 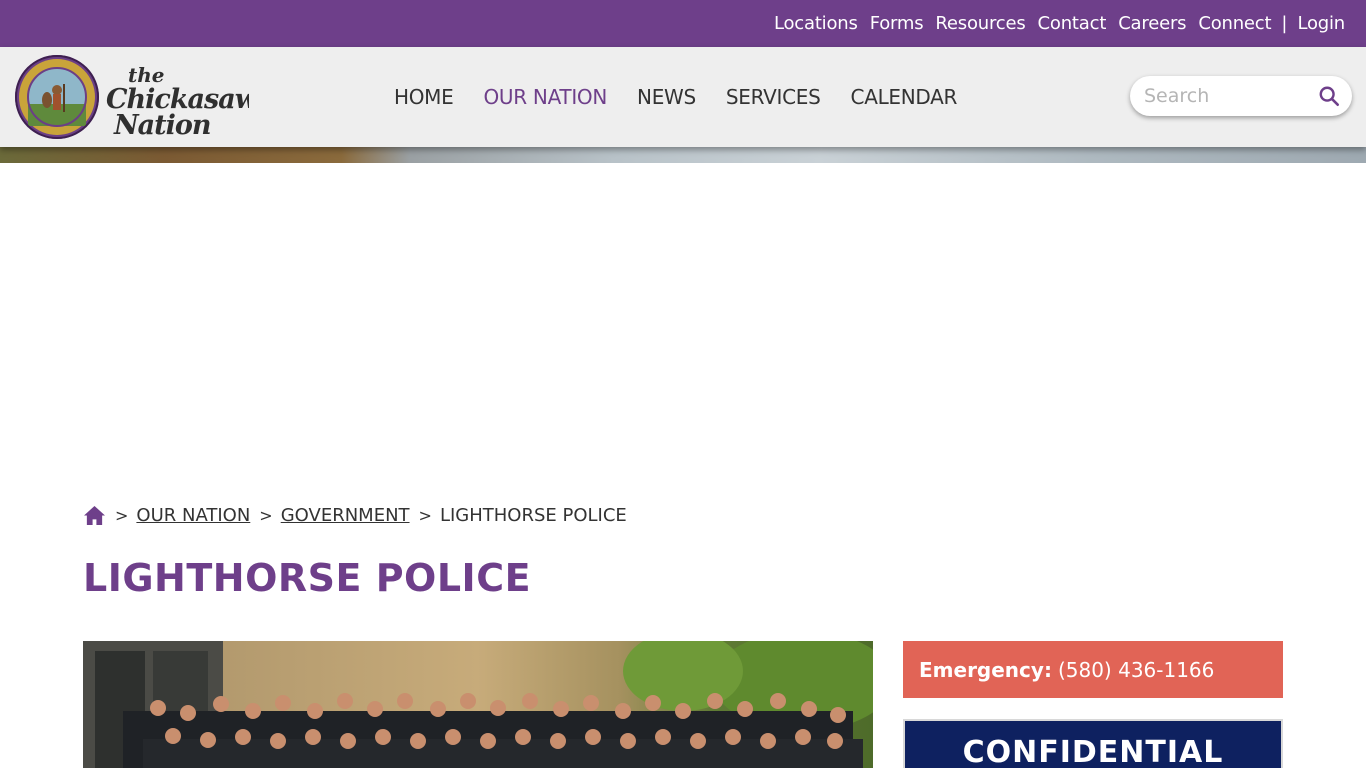 I want to click on utility-link-locations: Locations, so click(x=816, y=23).